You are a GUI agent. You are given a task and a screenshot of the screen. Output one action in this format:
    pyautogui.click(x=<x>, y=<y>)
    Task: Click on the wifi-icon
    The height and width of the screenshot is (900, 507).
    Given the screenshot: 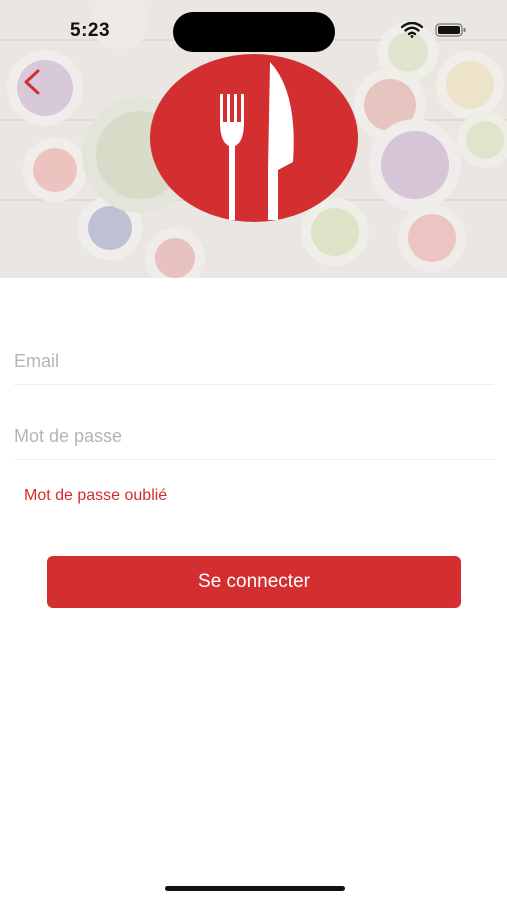 What is the action you would take?
    pyautogui.click(x=412, y=30)
    